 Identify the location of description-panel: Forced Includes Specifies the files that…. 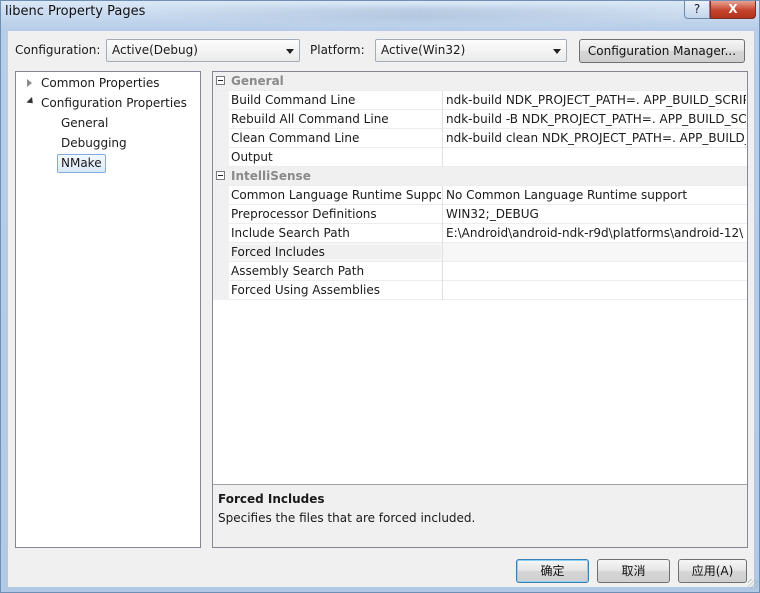
(480, 515).